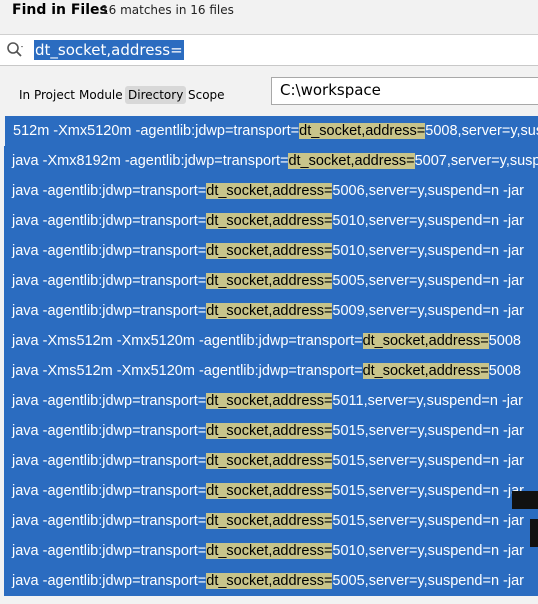 This screenshot has height=604, width=538. I want to click on result-prefix: 512m -Xmx5120m -agentlib:jdwp=transport=, so click(156, 131).